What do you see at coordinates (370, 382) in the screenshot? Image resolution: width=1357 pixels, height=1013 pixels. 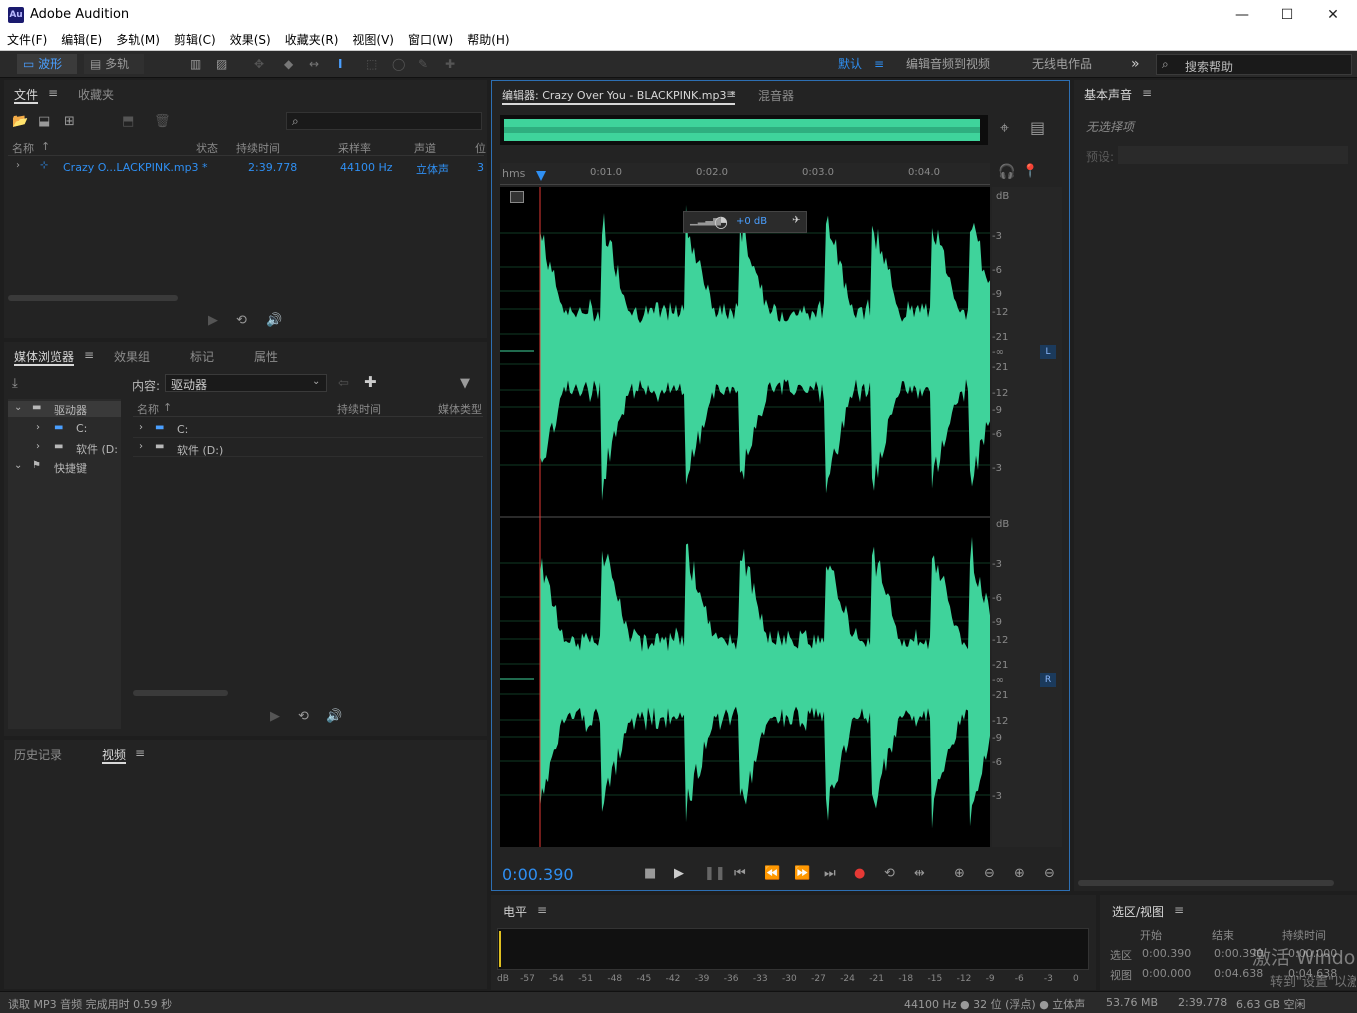 I see `add-shortcut-icon: ✚` at bounding box center [370, 382].